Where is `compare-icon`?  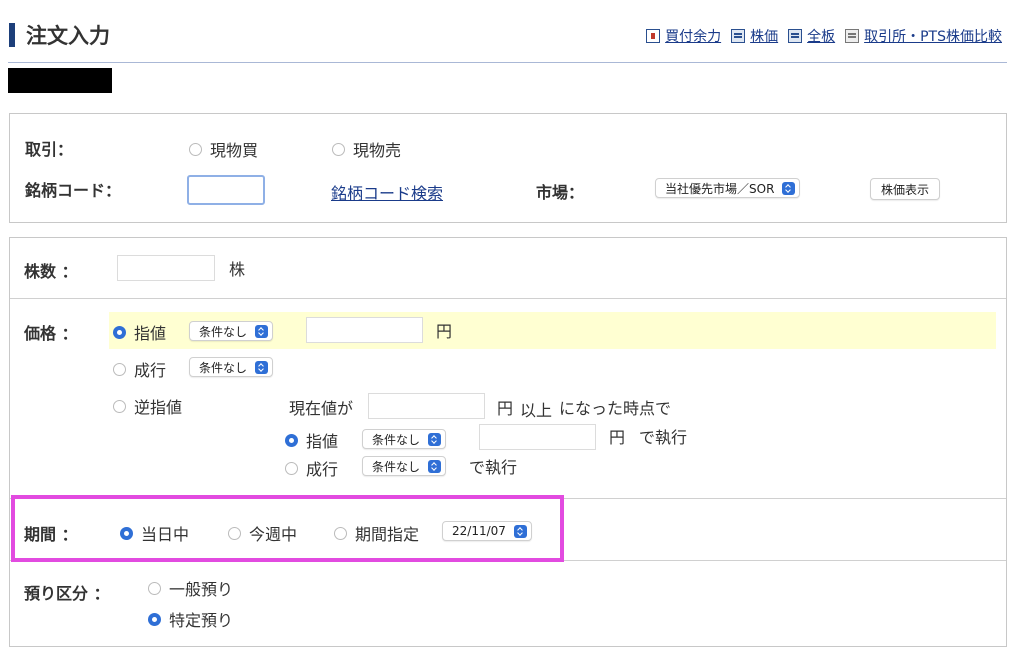 compare-icon is located at coordinates (852, 36).